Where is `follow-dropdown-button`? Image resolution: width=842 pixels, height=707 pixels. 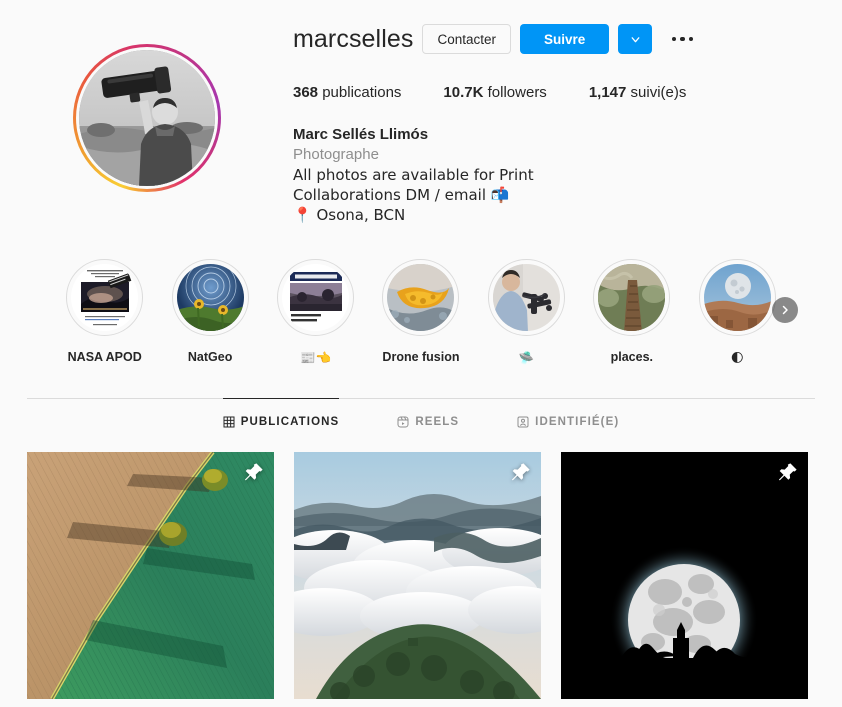
follow-dropdown-button is located at coordinates (635, 39).